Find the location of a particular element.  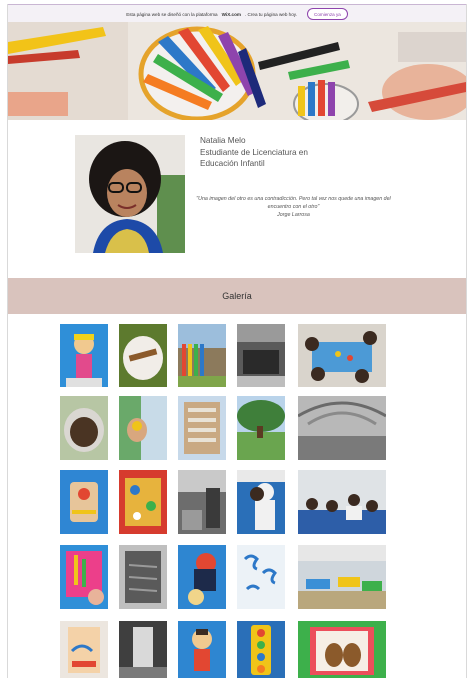

hero-banner-image is located at coordinates (237, 71).